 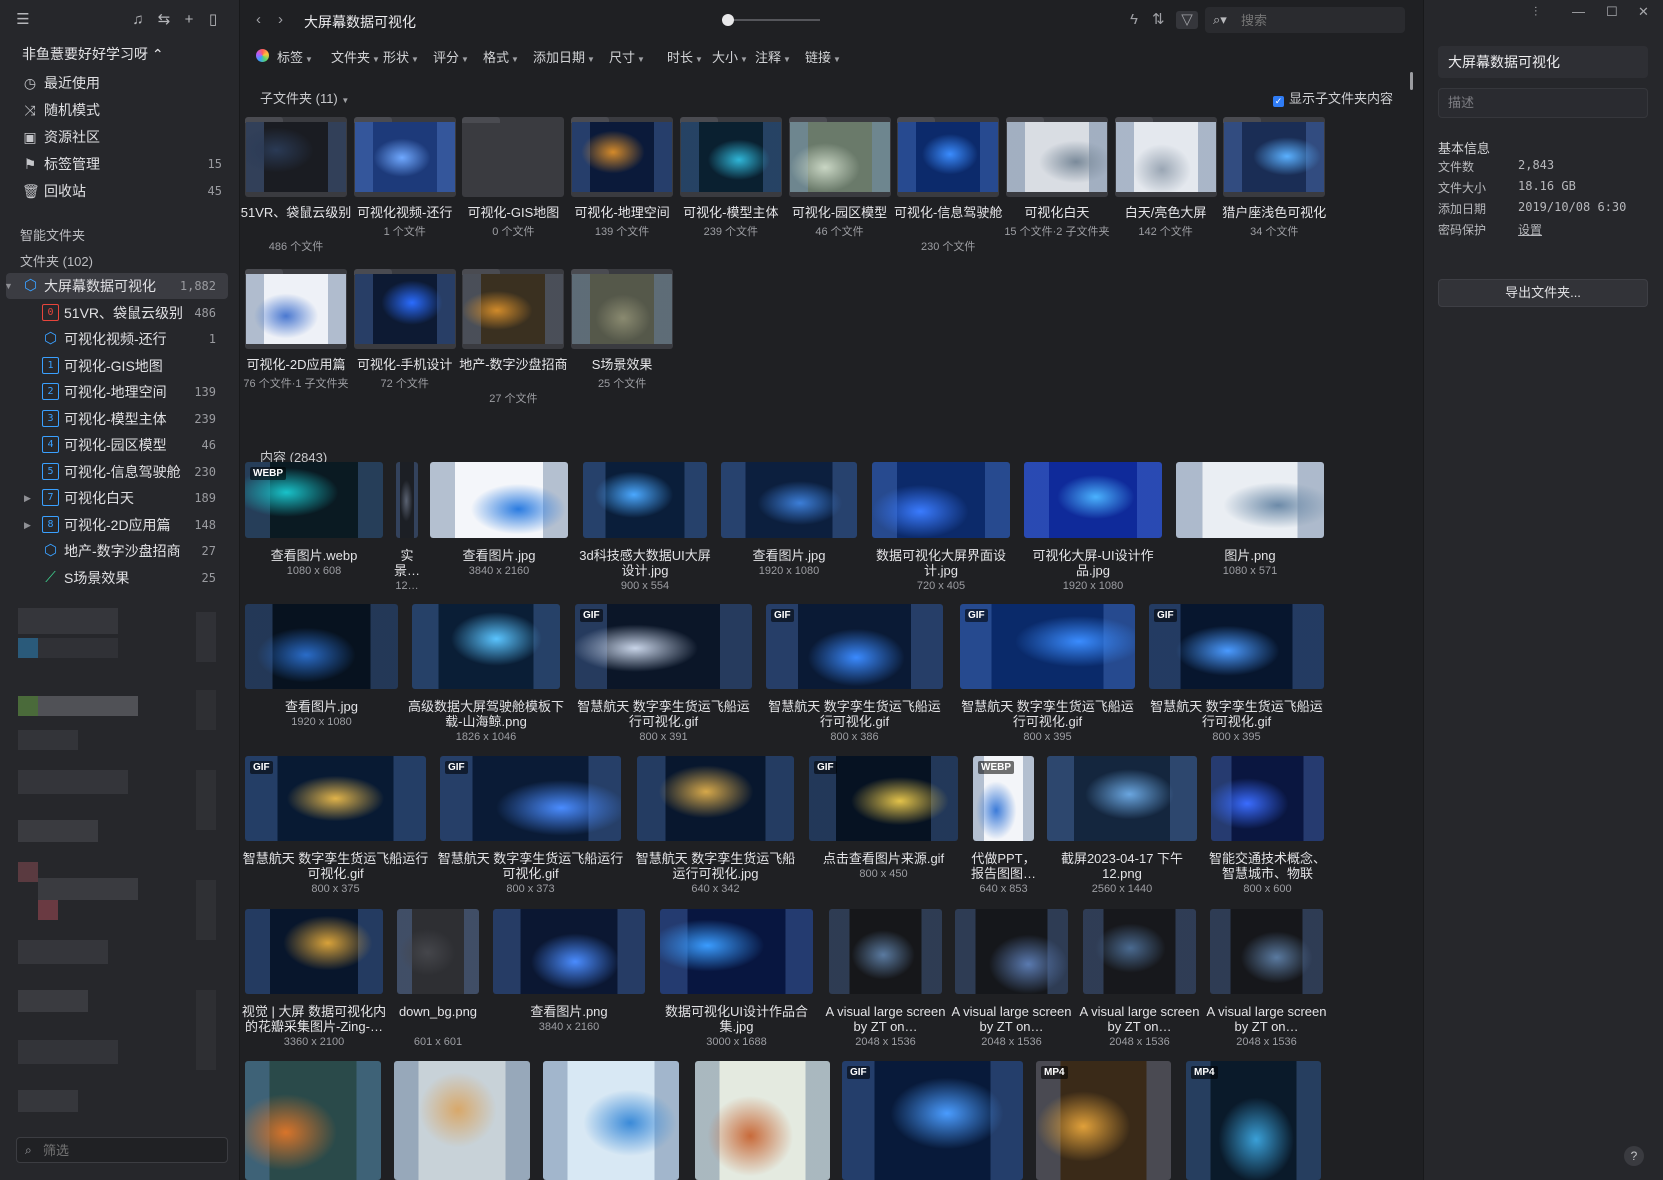 What do you see at coordinates (280, 20) in the screenshot?
I see `forward-icon: ›` at bounding box center [280, 20].